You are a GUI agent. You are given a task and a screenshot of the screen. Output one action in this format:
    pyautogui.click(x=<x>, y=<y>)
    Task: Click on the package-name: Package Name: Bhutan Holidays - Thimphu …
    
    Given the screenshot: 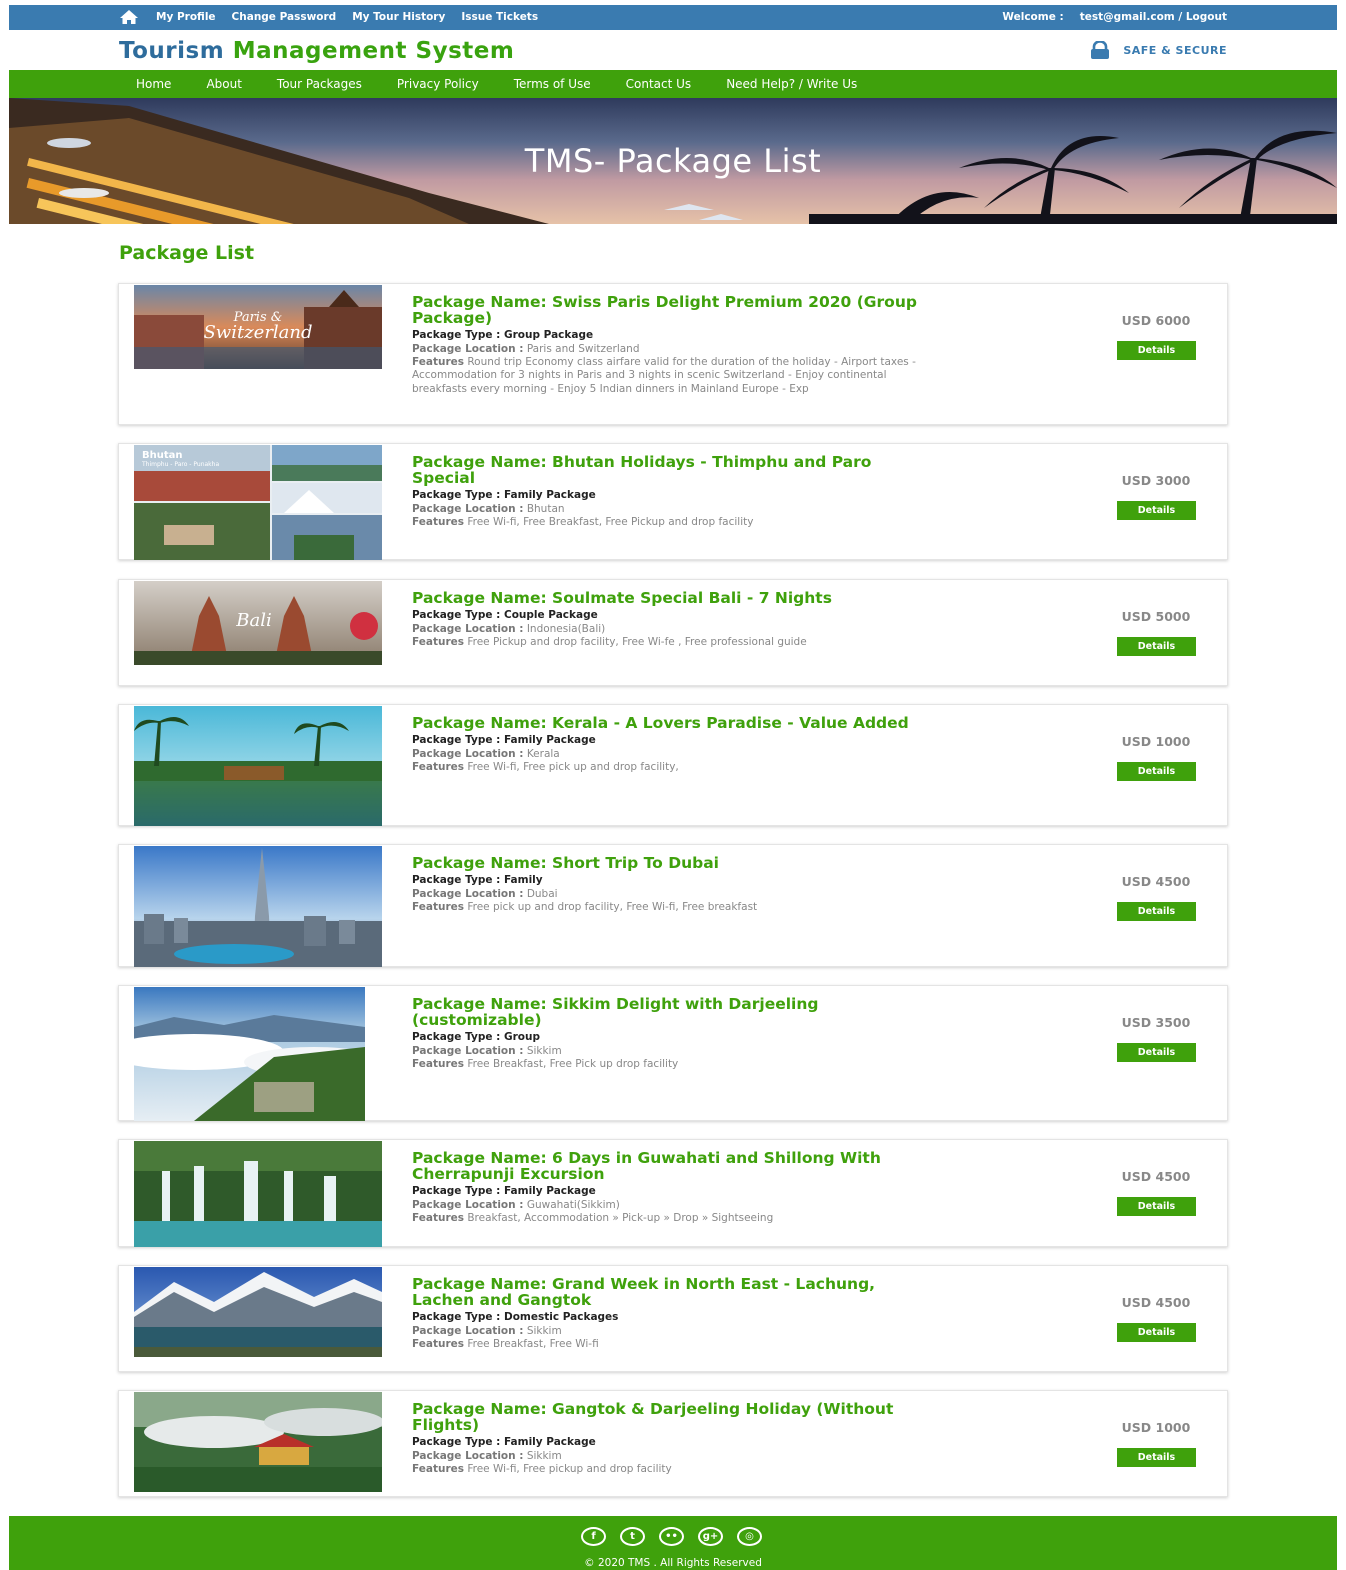 What is the action you would take?
    pyautogui.click(x=642, y=470)
    